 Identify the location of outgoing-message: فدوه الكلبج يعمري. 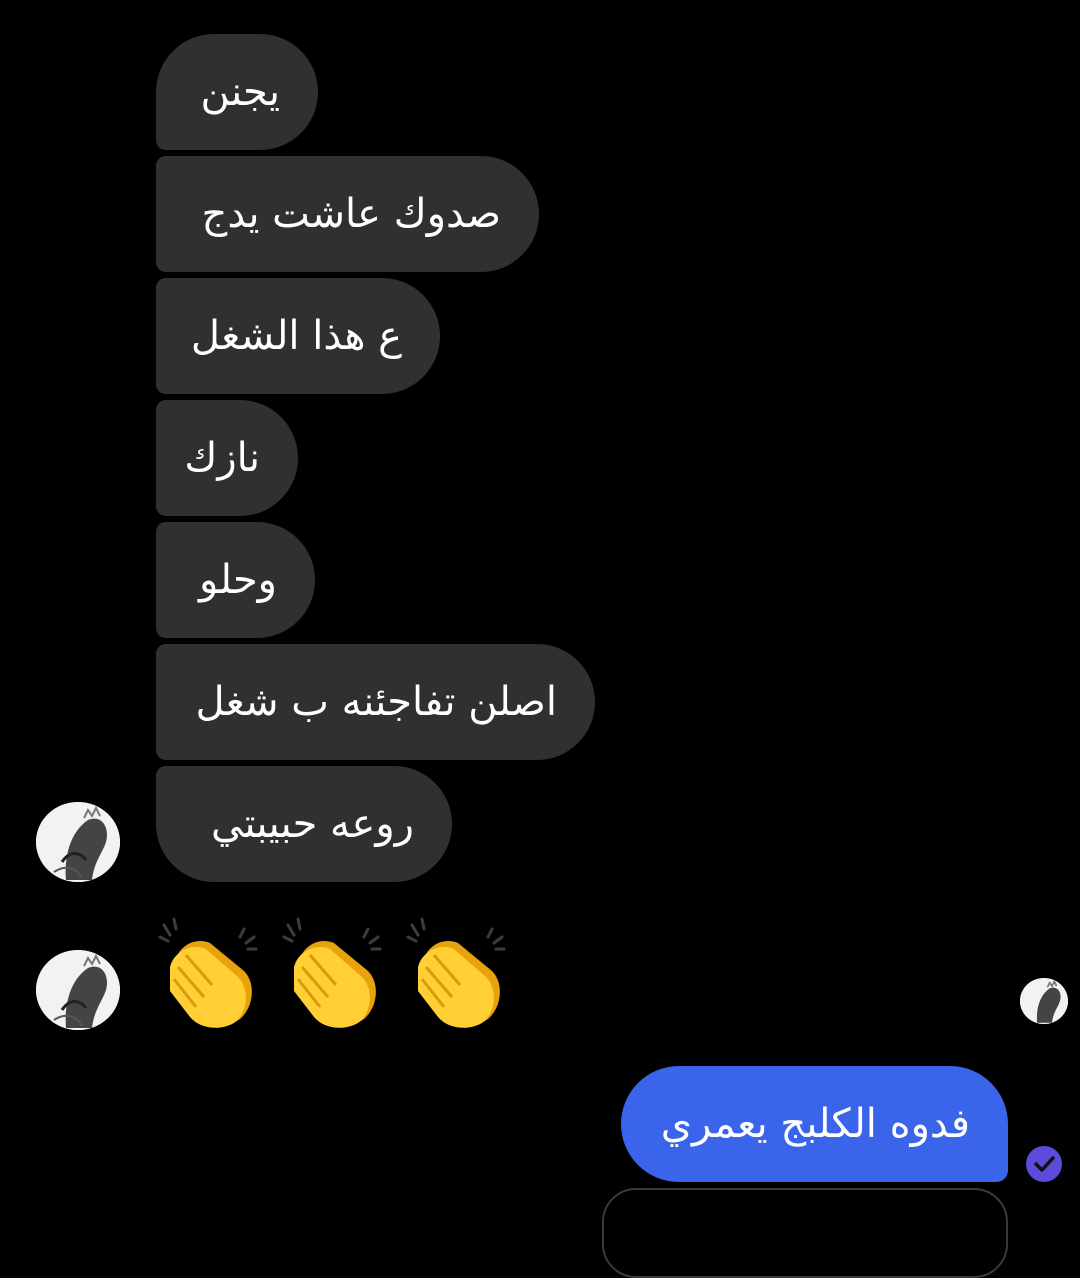
(814, 1124).